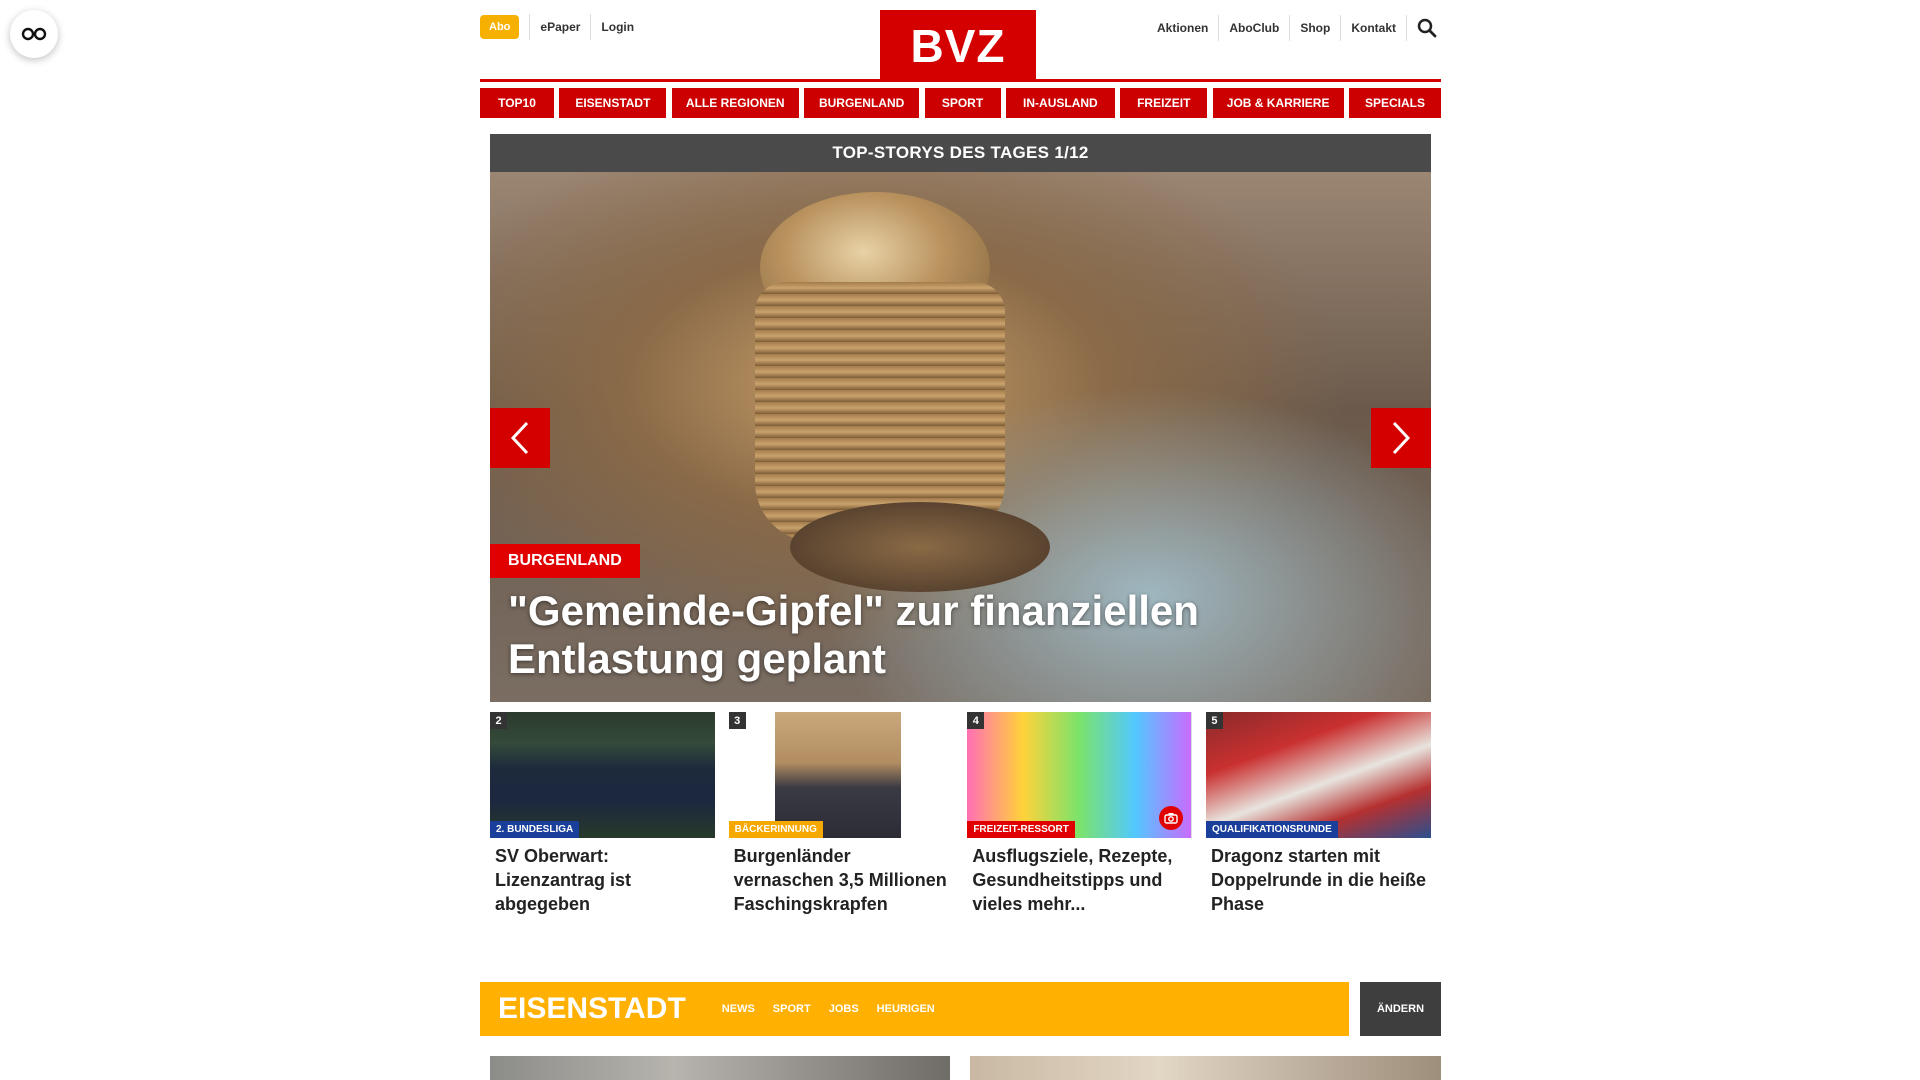  What do you see at coordinates (602, 877) in the screenshot?
I see `teaser-title: SV Oberwart: Lizenzantrag ist abgegeben` at bounding box center [602, 877].